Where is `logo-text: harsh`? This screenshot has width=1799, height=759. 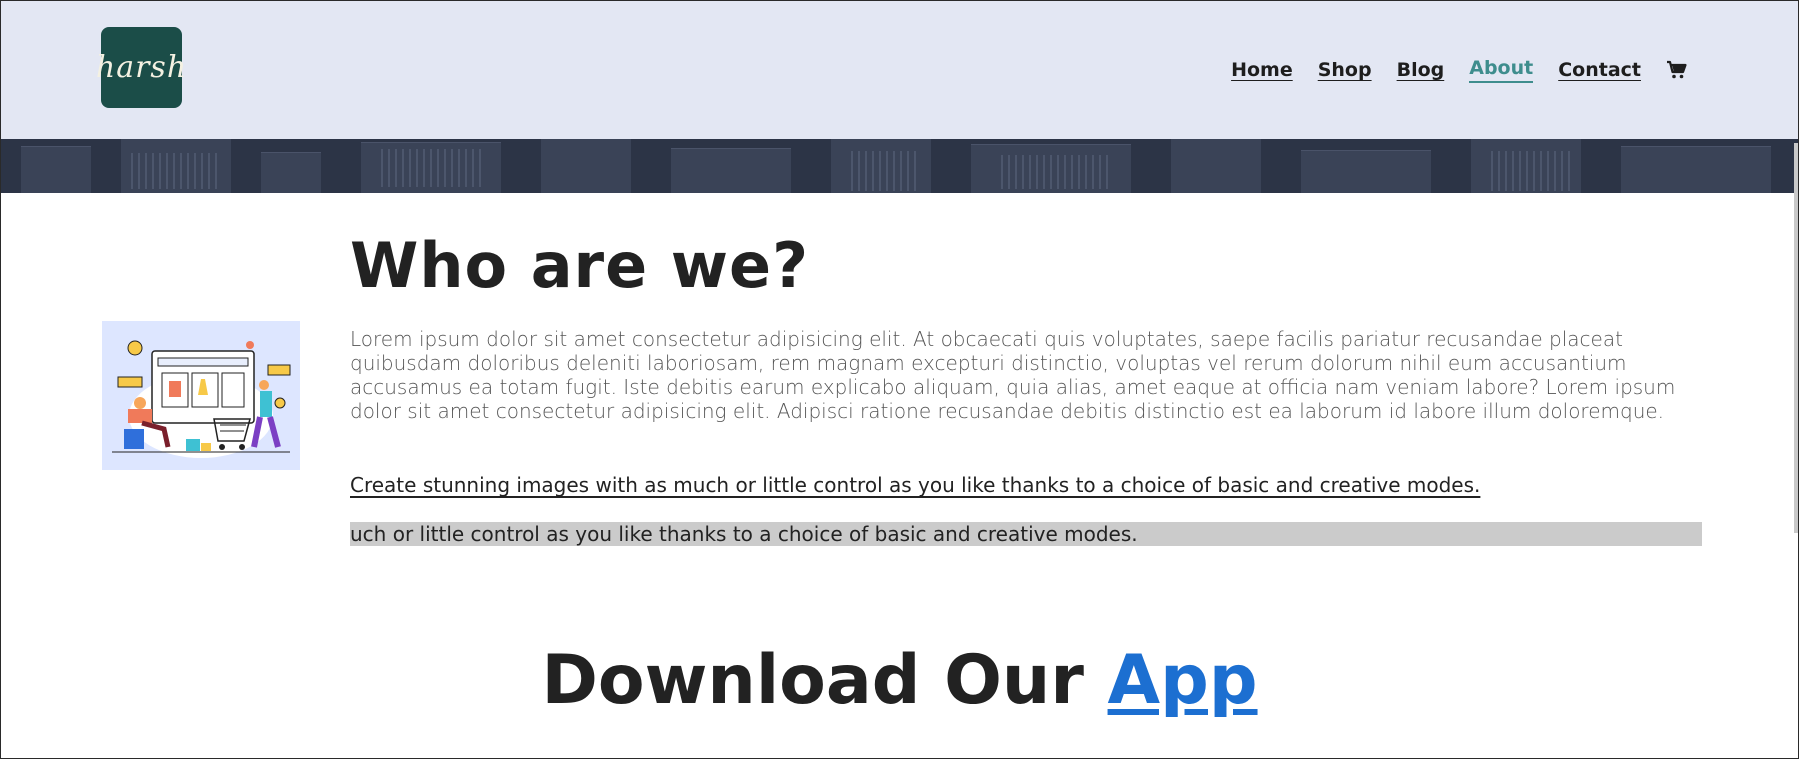
logo-text: harsh is located at coordinates (141, 67).